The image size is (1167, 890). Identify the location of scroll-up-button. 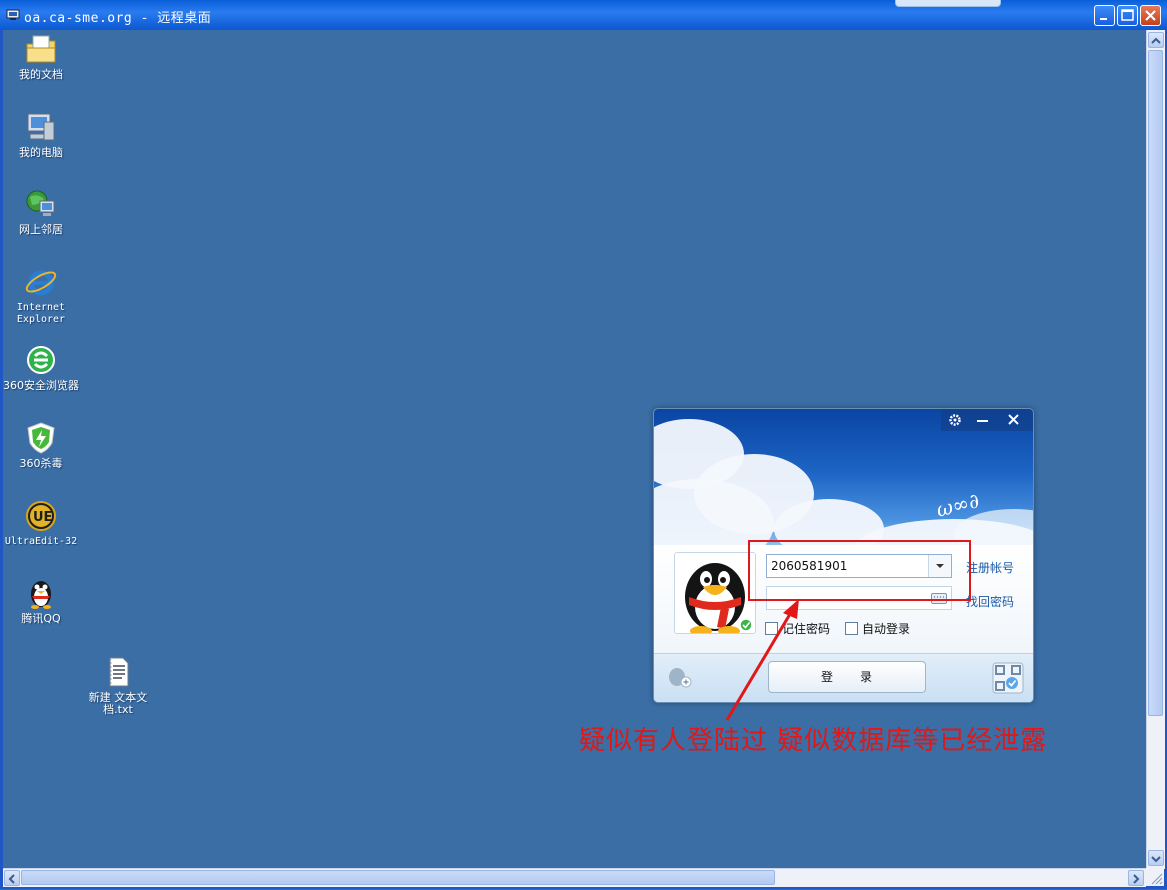
(1156, 40).